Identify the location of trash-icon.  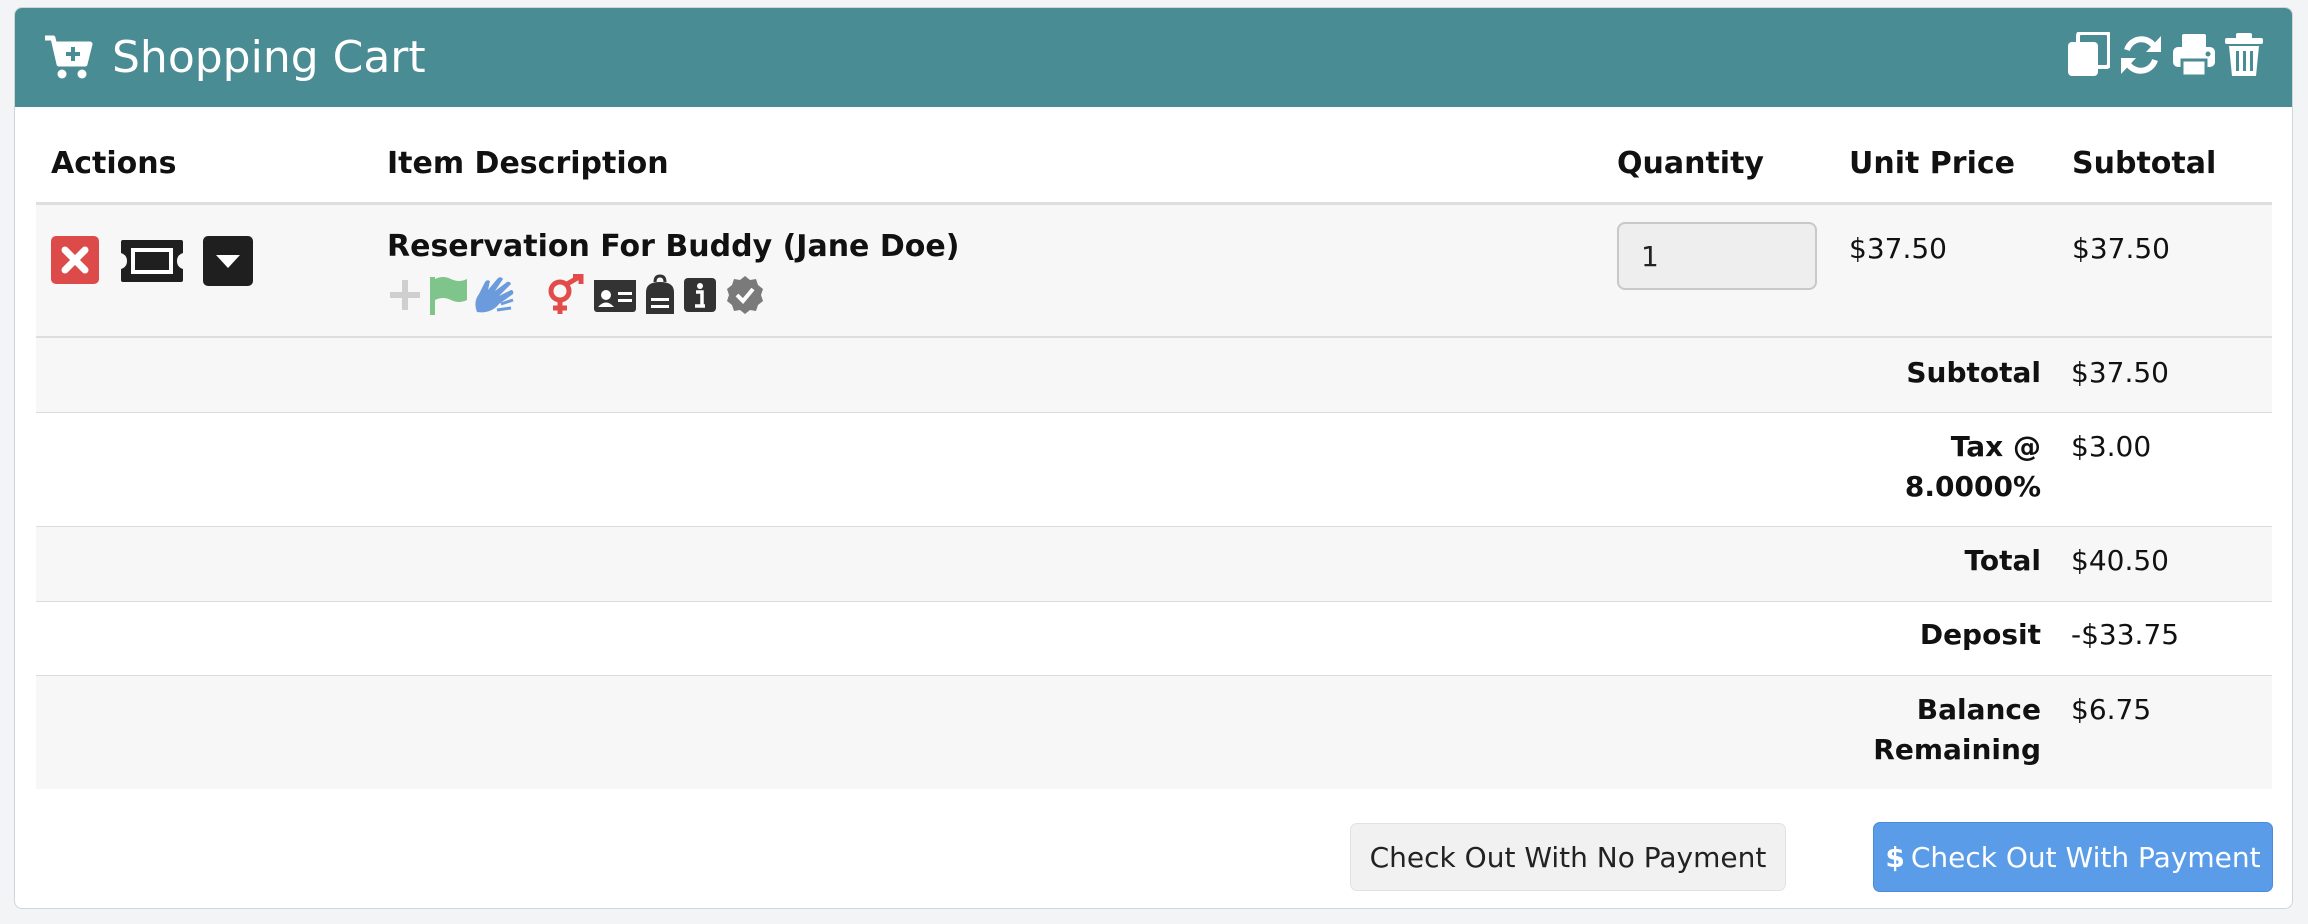
(2244, 55).